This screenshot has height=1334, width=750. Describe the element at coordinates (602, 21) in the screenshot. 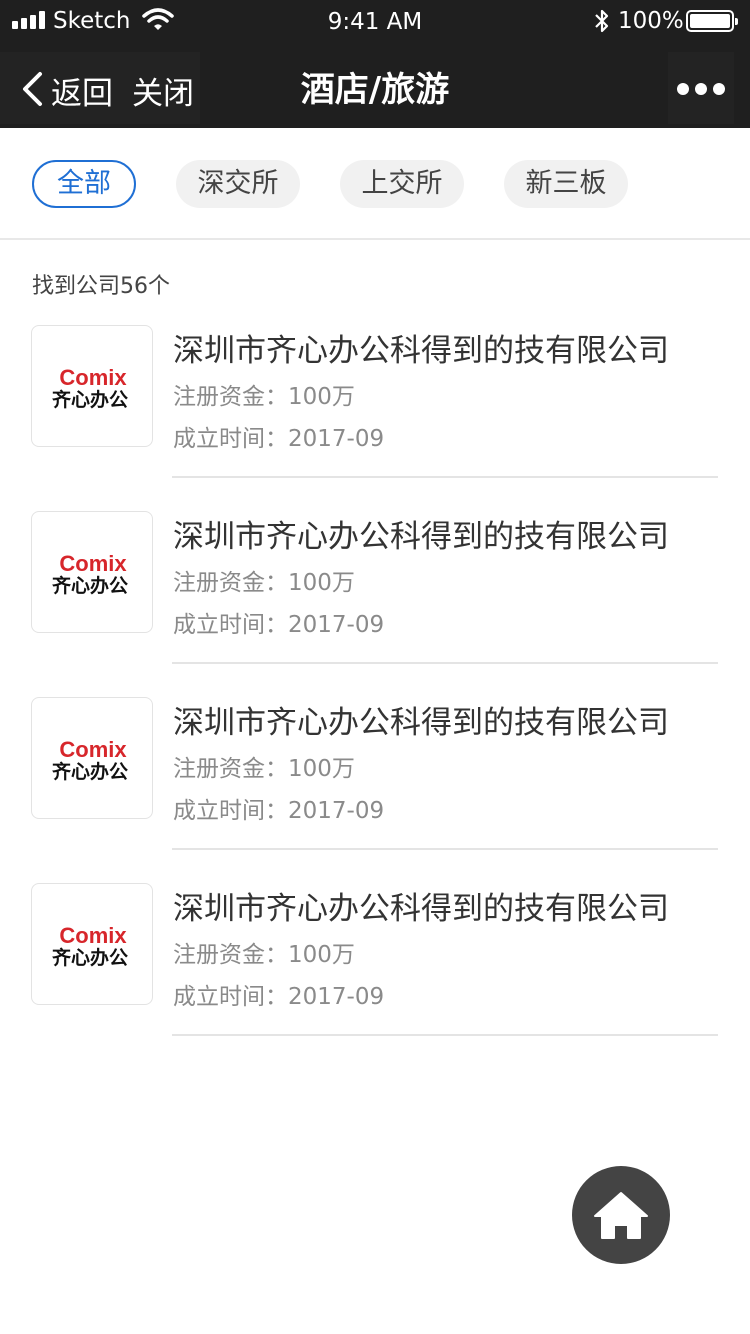

I see `bluetooth-icon` at that location.